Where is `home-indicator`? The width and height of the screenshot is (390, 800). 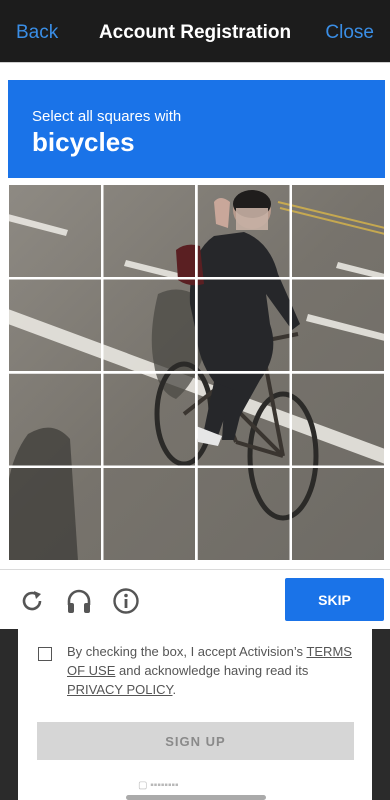
home-indicator is located at coordinates (196, 797).